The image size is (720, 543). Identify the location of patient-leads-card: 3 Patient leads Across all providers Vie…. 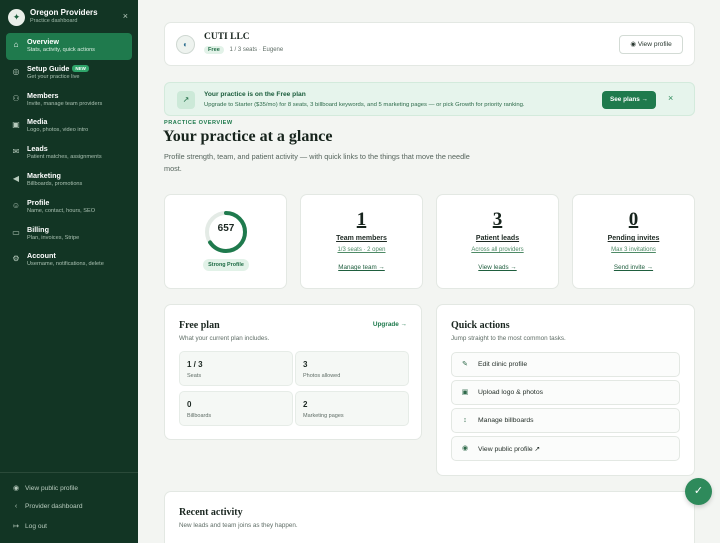
(497, 241).